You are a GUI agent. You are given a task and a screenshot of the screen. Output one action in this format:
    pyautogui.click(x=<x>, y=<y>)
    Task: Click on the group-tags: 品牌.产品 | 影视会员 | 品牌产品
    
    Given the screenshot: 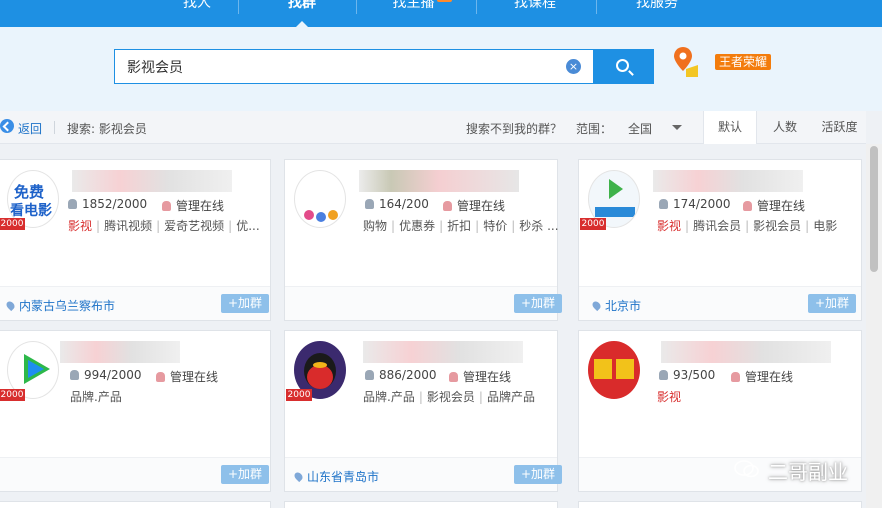 What is the action you would take?
    pyautogui.click(x=449, y=397)
    